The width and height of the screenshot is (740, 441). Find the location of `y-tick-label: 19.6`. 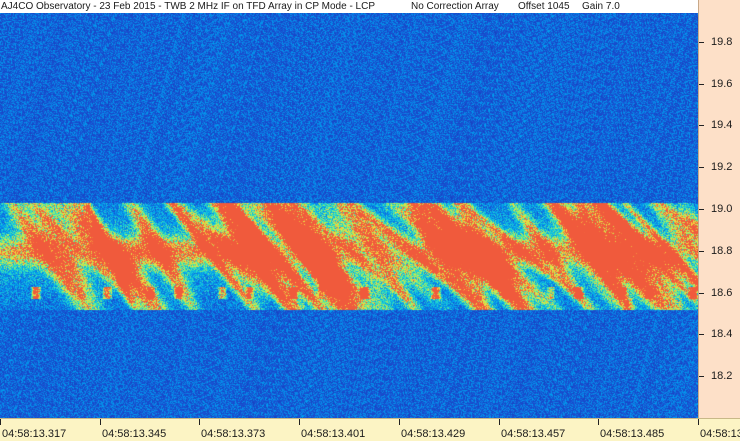

y-tick-label: 19.6 is located at coordinates (722, 84).